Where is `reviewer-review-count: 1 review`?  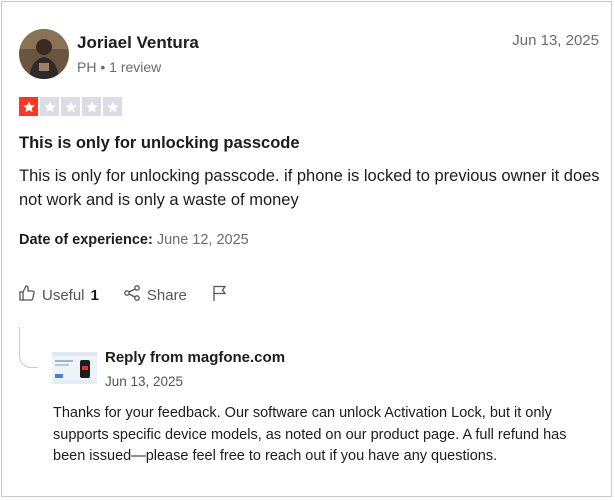 reviewer-review-count: 1 review is located at coordinates (135, 67).